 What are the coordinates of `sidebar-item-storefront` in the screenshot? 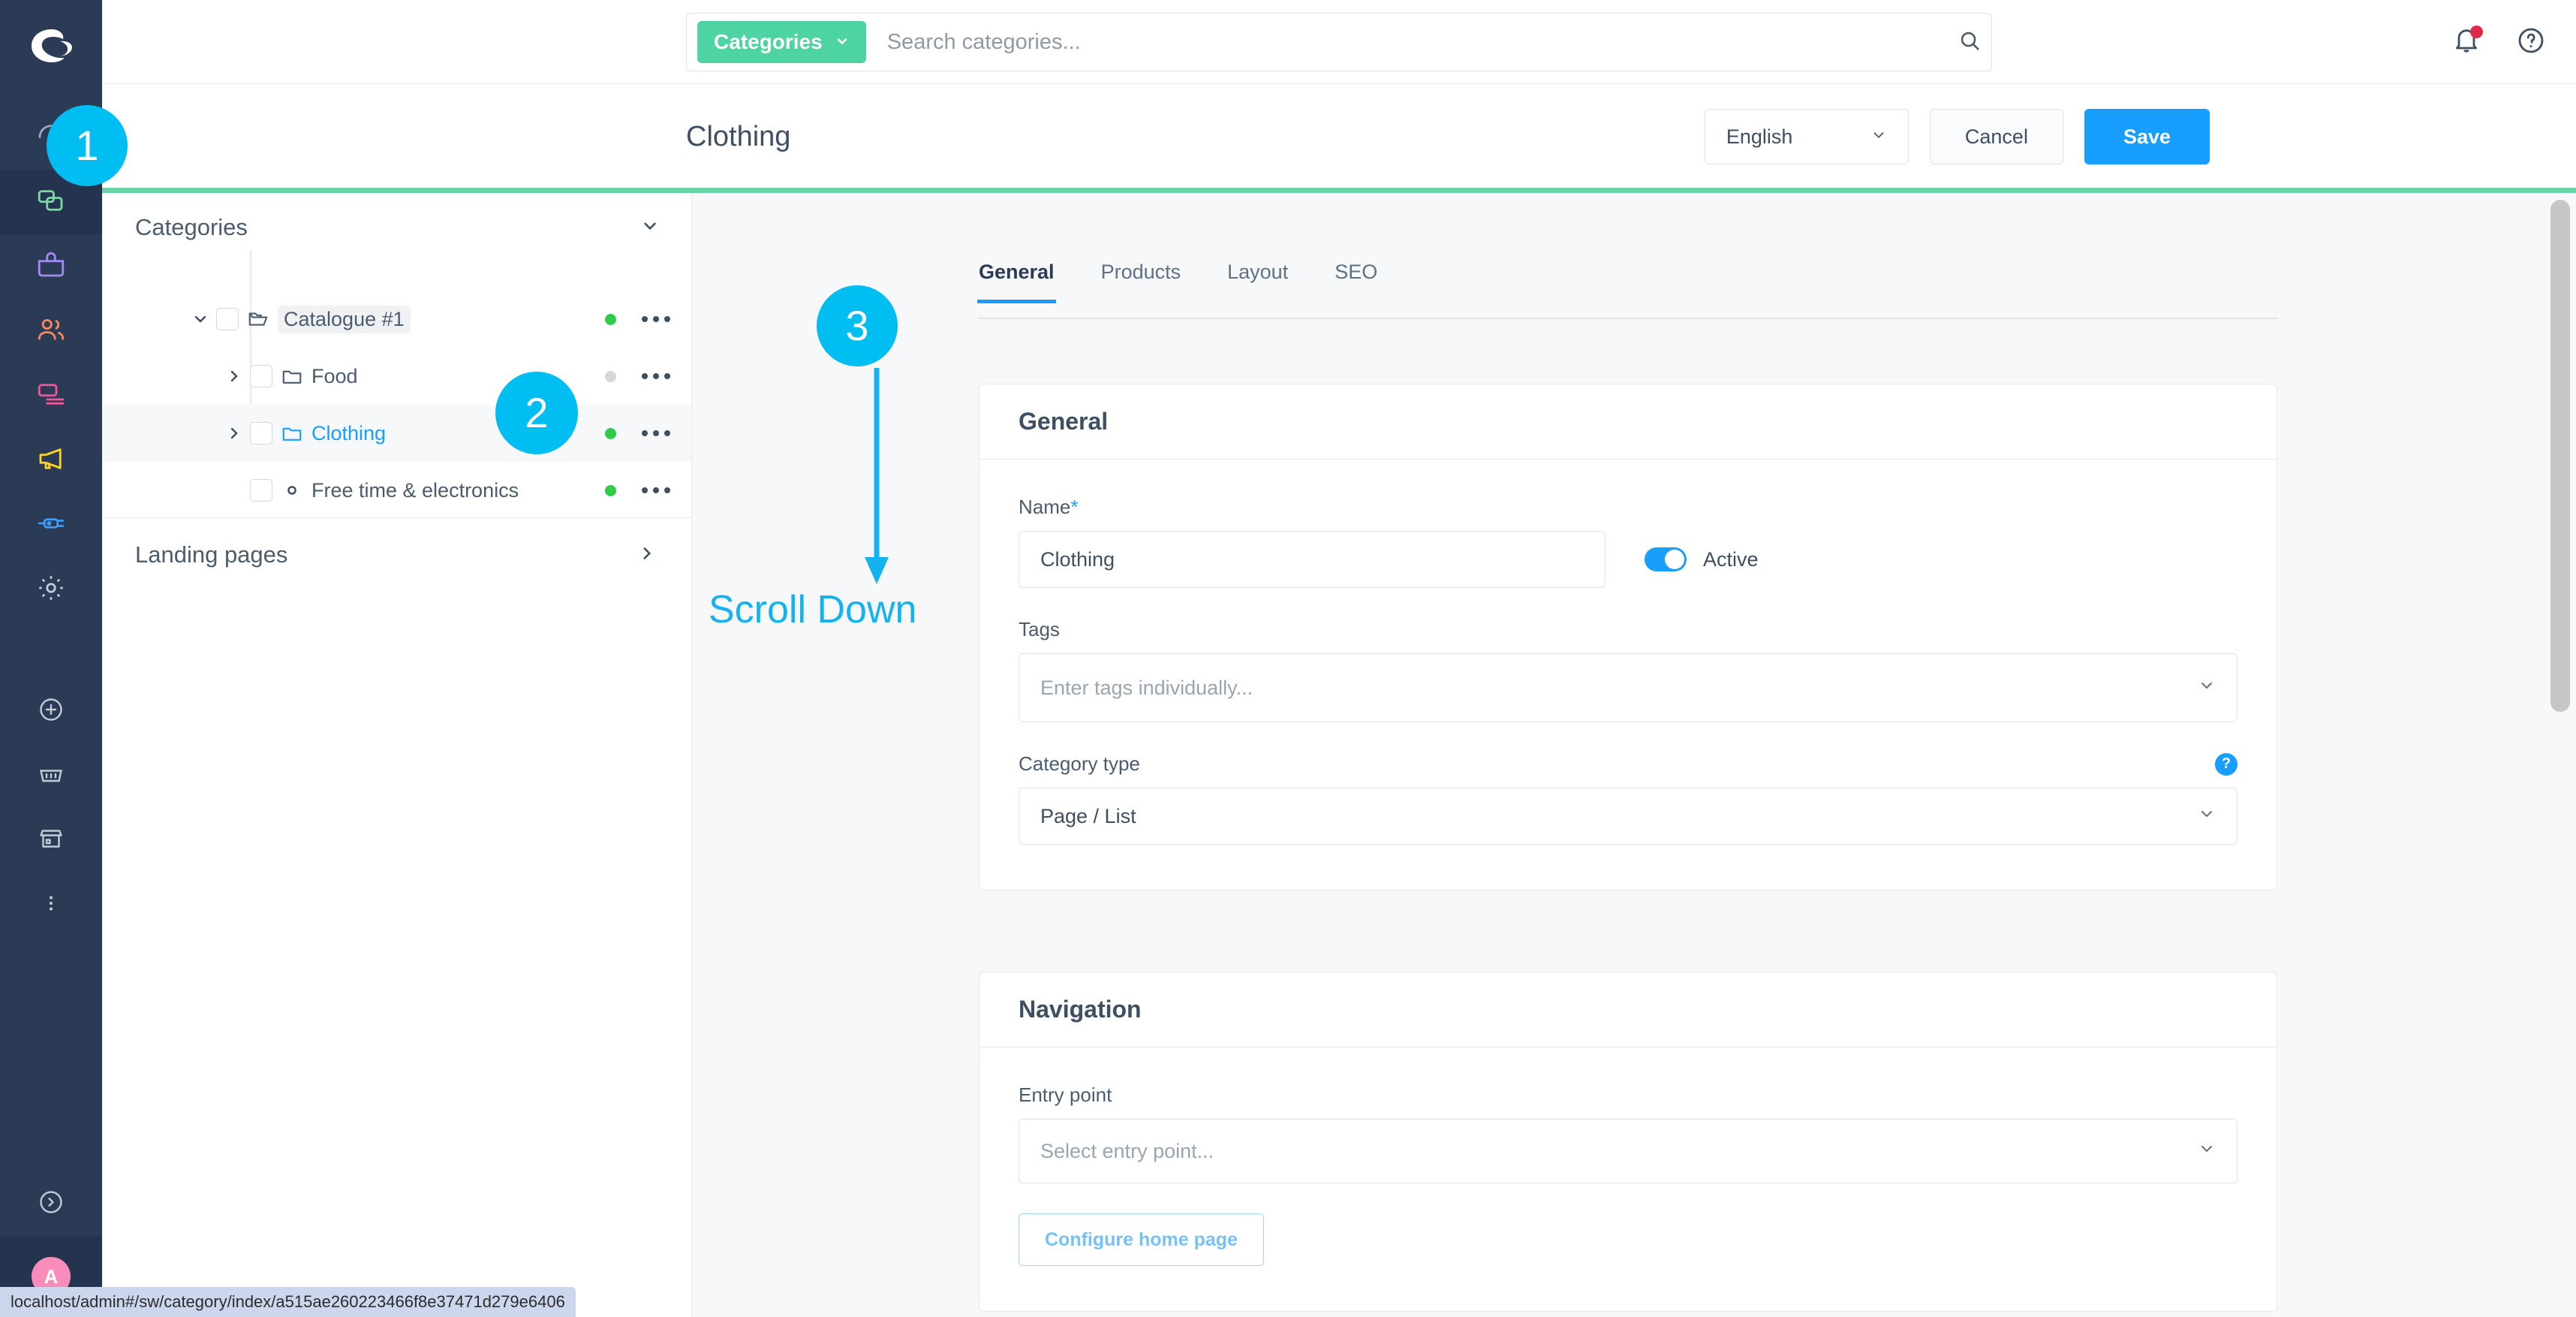 It's located at (51, 840).